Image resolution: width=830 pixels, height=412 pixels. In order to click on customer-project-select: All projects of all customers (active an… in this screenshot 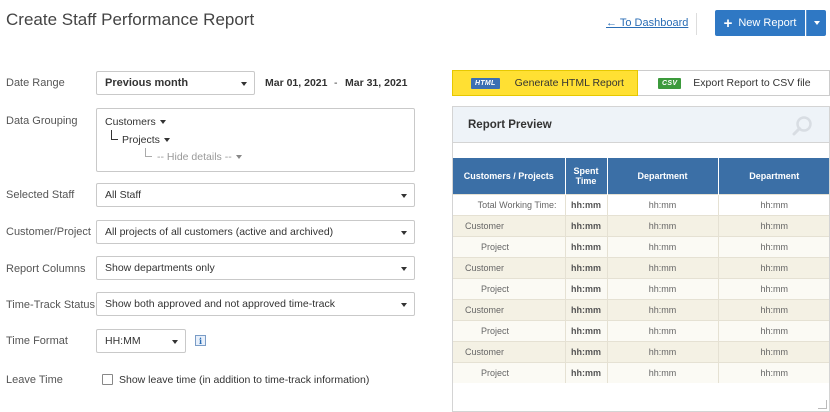, I will do `click(255, 232)`.